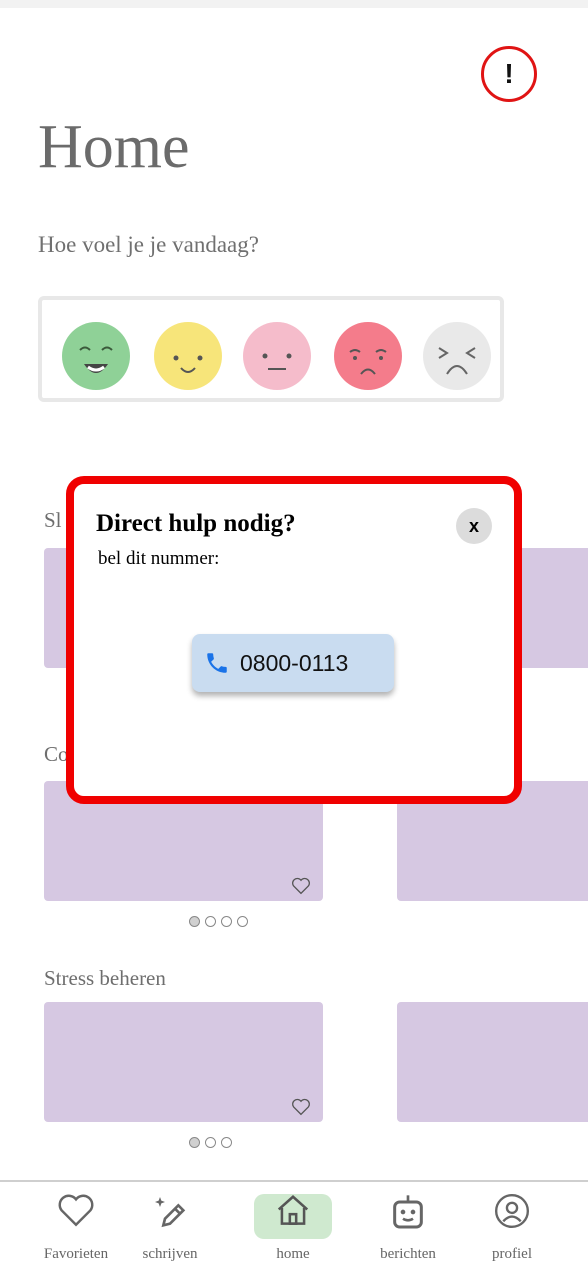  What do you see at coordinates (188, 356) in the screenshot?
I see `mood-happy-icon` at bounding box center [188, 356].